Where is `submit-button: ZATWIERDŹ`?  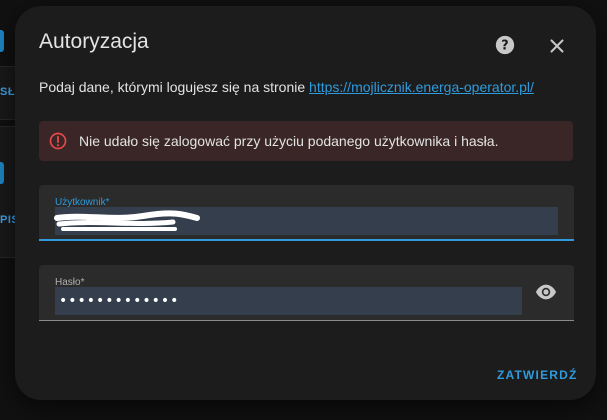
submit-button: ZATWIERDŹ is located at coordinates (537, 375).